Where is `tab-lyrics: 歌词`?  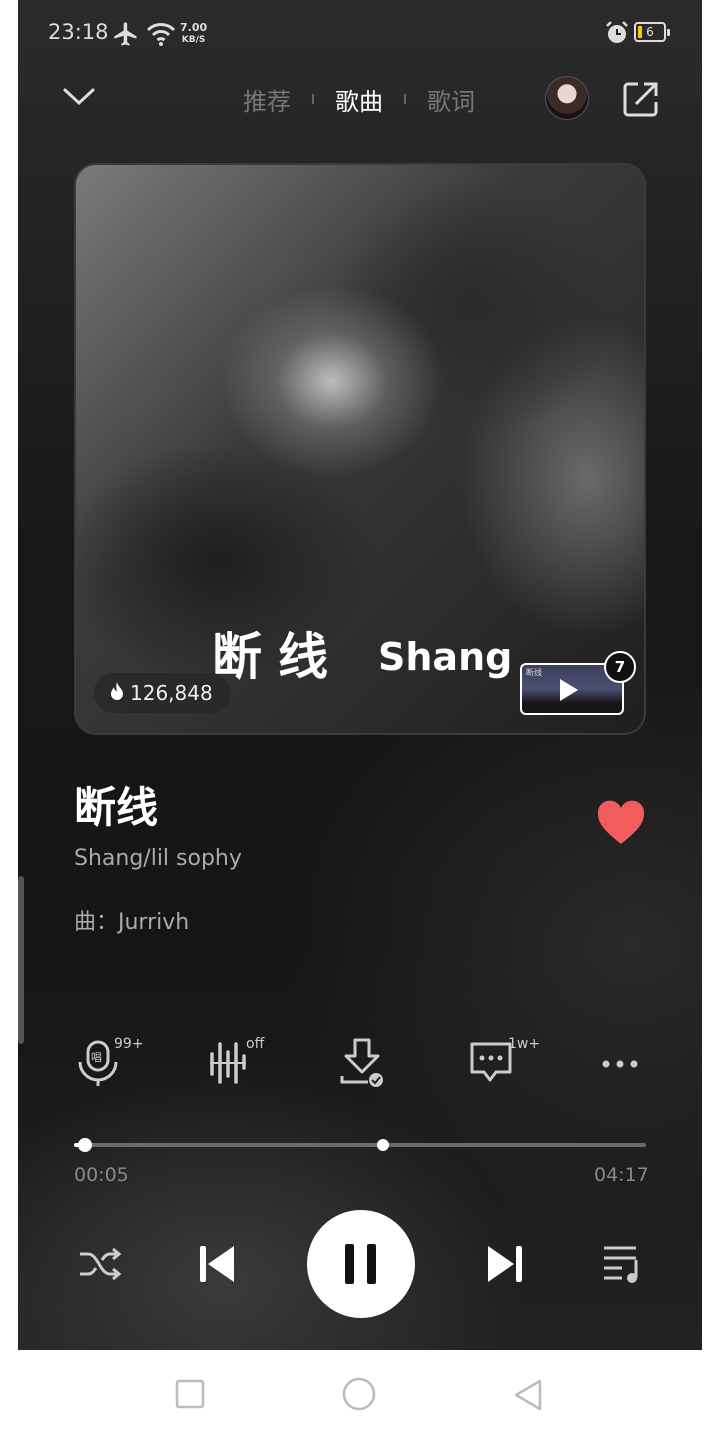 tab-lyrics: 歌词 is located at coordinates (451, 99).